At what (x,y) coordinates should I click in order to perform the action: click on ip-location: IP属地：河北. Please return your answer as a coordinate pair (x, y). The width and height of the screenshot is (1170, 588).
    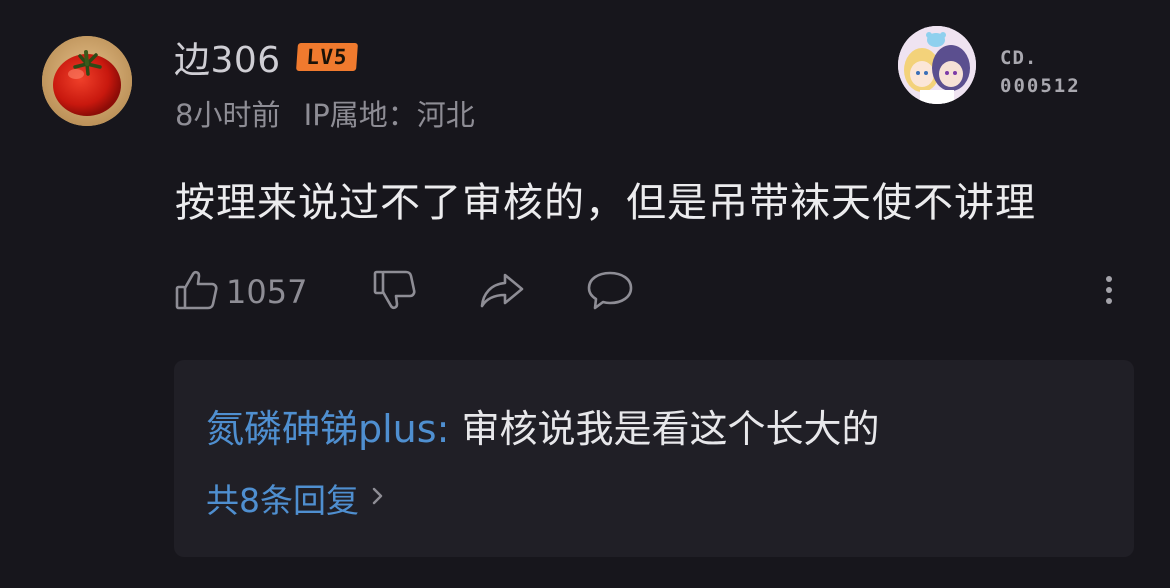
    Looking at the image, I should click on (389, 115).